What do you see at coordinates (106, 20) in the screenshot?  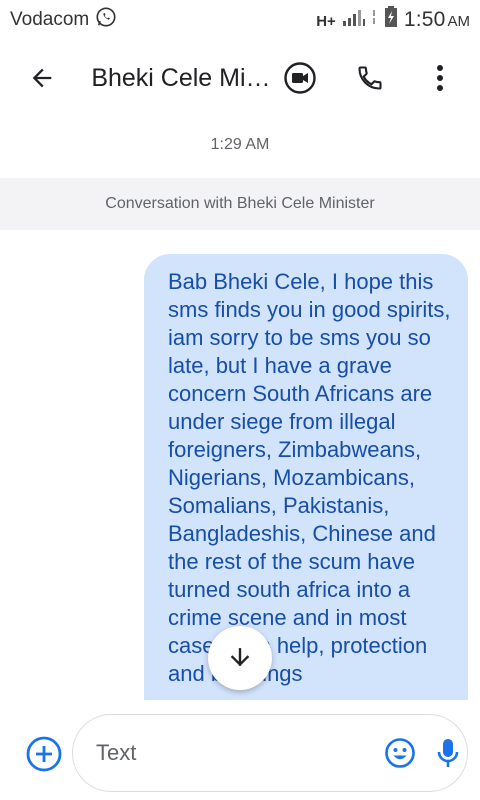 I see `whatsapp-icon` at bounding box center [106, 20].